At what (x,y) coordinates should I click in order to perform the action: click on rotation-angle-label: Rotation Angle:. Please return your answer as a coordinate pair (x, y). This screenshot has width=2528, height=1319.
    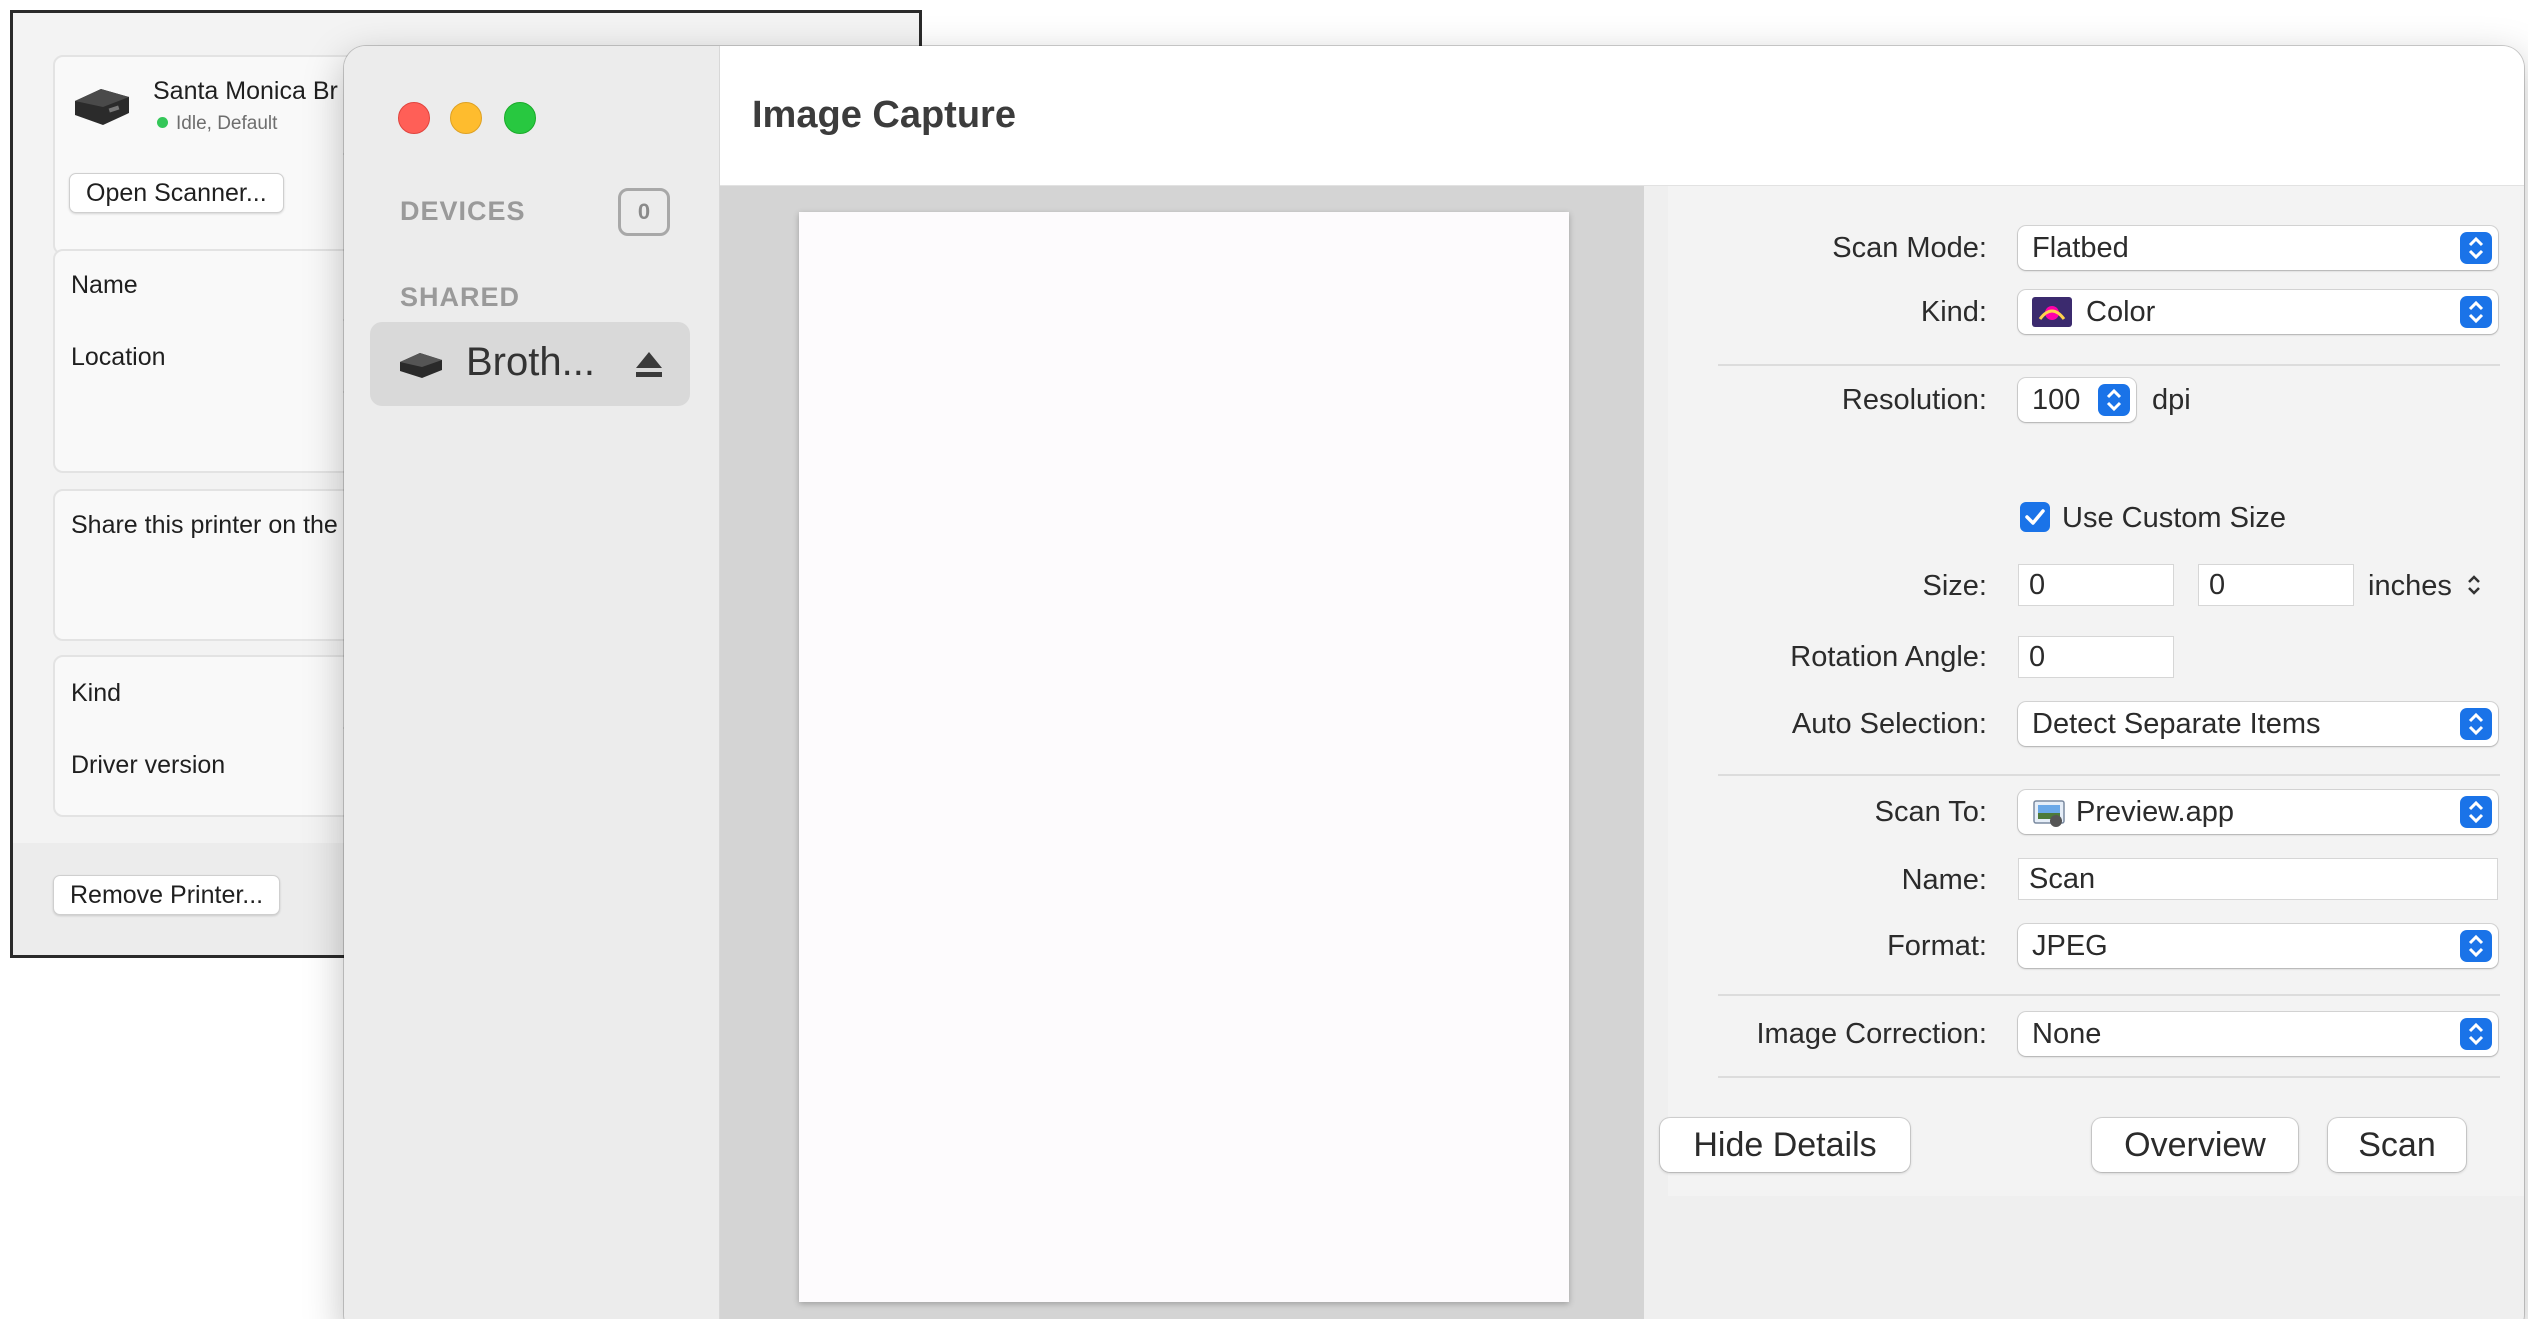
    Looking at the image, I should click on (1888, 657).